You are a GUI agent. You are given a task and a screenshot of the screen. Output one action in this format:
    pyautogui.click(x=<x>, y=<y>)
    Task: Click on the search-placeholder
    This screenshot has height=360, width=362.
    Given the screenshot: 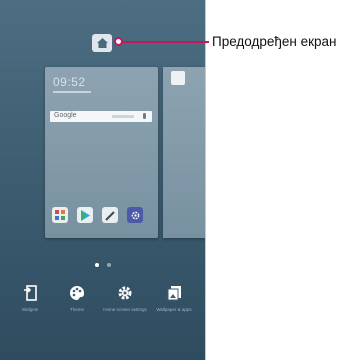 What is the action you would take?
    pyautogui.click(x=123, y=116)
    